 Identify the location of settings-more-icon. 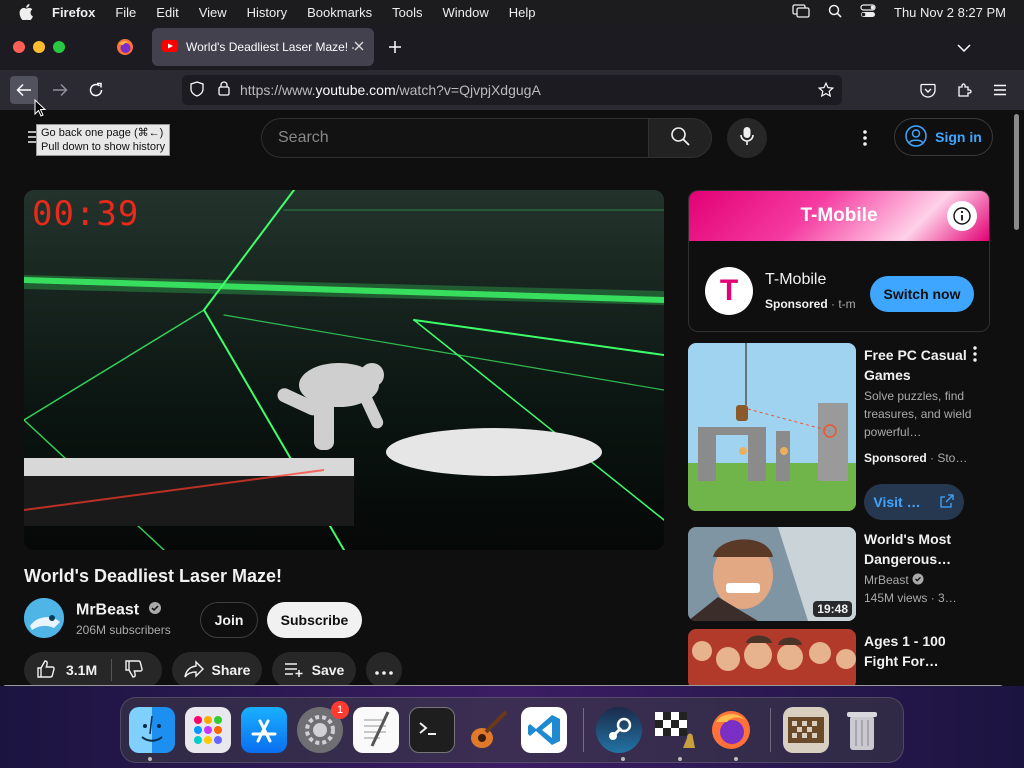
(865, 140).